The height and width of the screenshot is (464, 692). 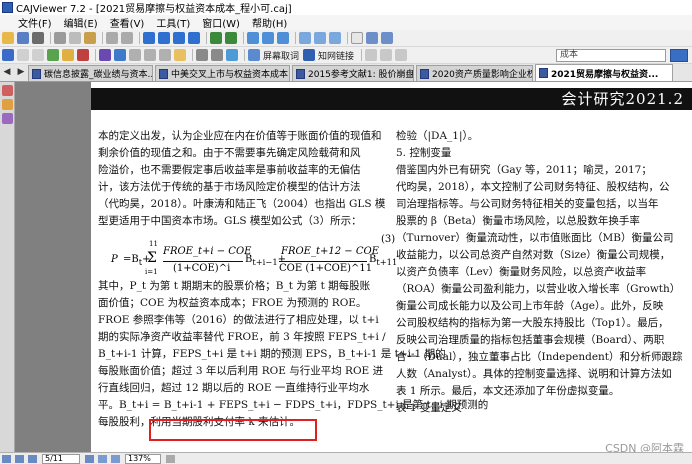 I want to click on bookmark-panel-icon, so click(x=7, y=90).